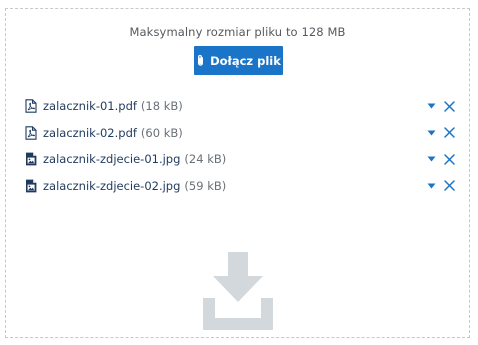 This screenshot has height=345, width=478. I want to click on attachment-row: zalacznik-01.pdf (18 kB), so click(240, 106).